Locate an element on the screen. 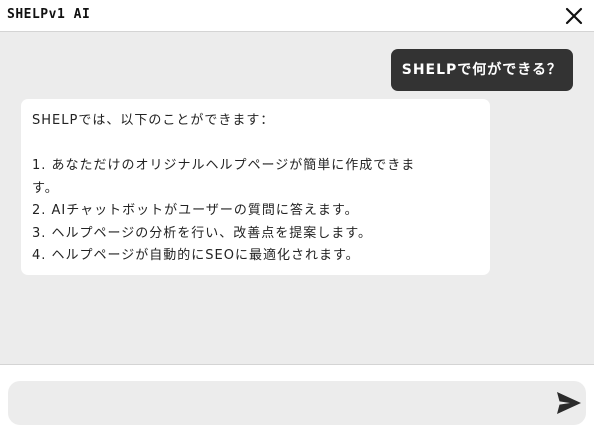  ai-message-line: 4. ヘルプページが自動的にSEOに最適化されます。 is located at coordinates (196, 255).